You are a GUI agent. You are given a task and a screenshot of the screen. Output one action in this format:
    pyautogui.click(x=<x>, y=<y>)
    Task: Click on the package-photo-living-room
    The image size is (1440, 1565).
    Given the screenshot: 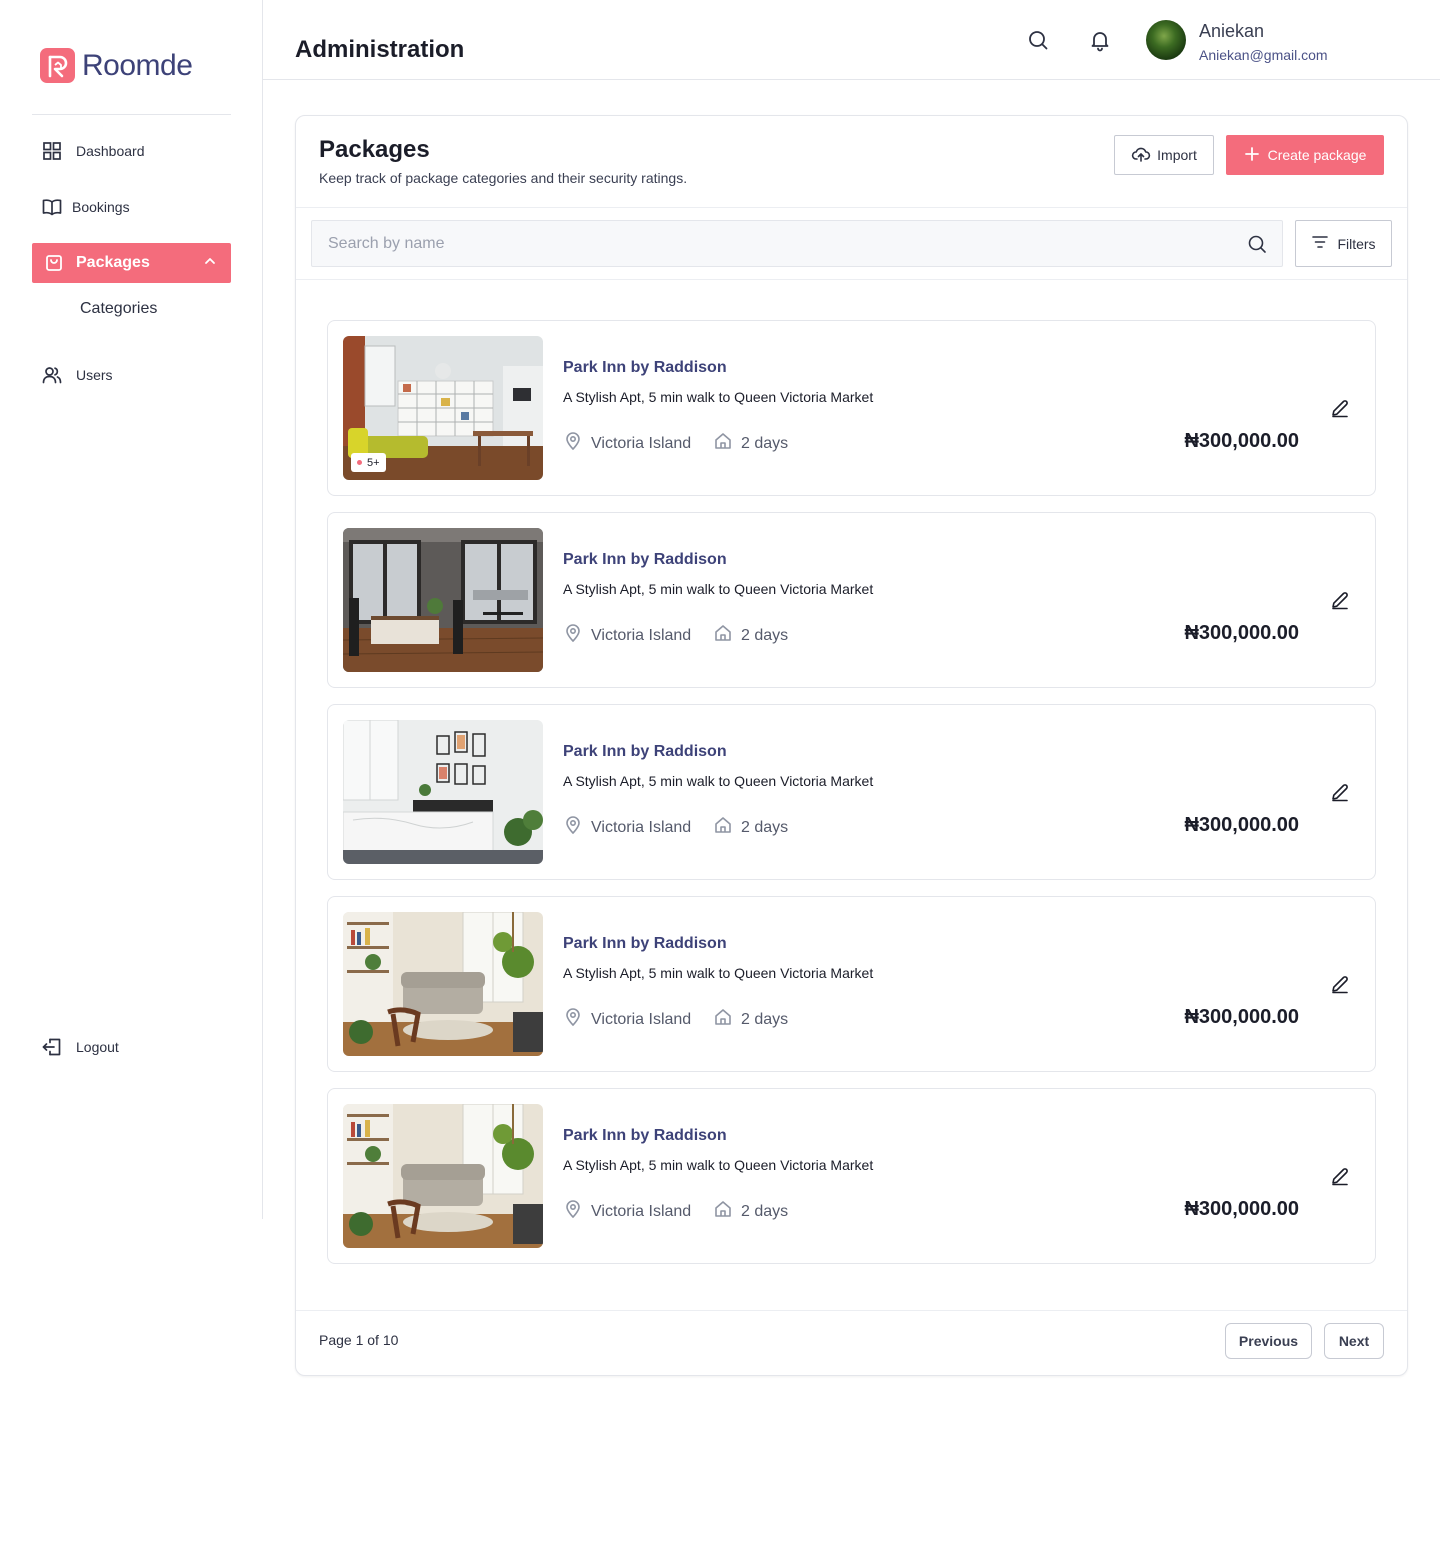 What is the action you would take?
    pyautogui.click(x=443, y=600)
    